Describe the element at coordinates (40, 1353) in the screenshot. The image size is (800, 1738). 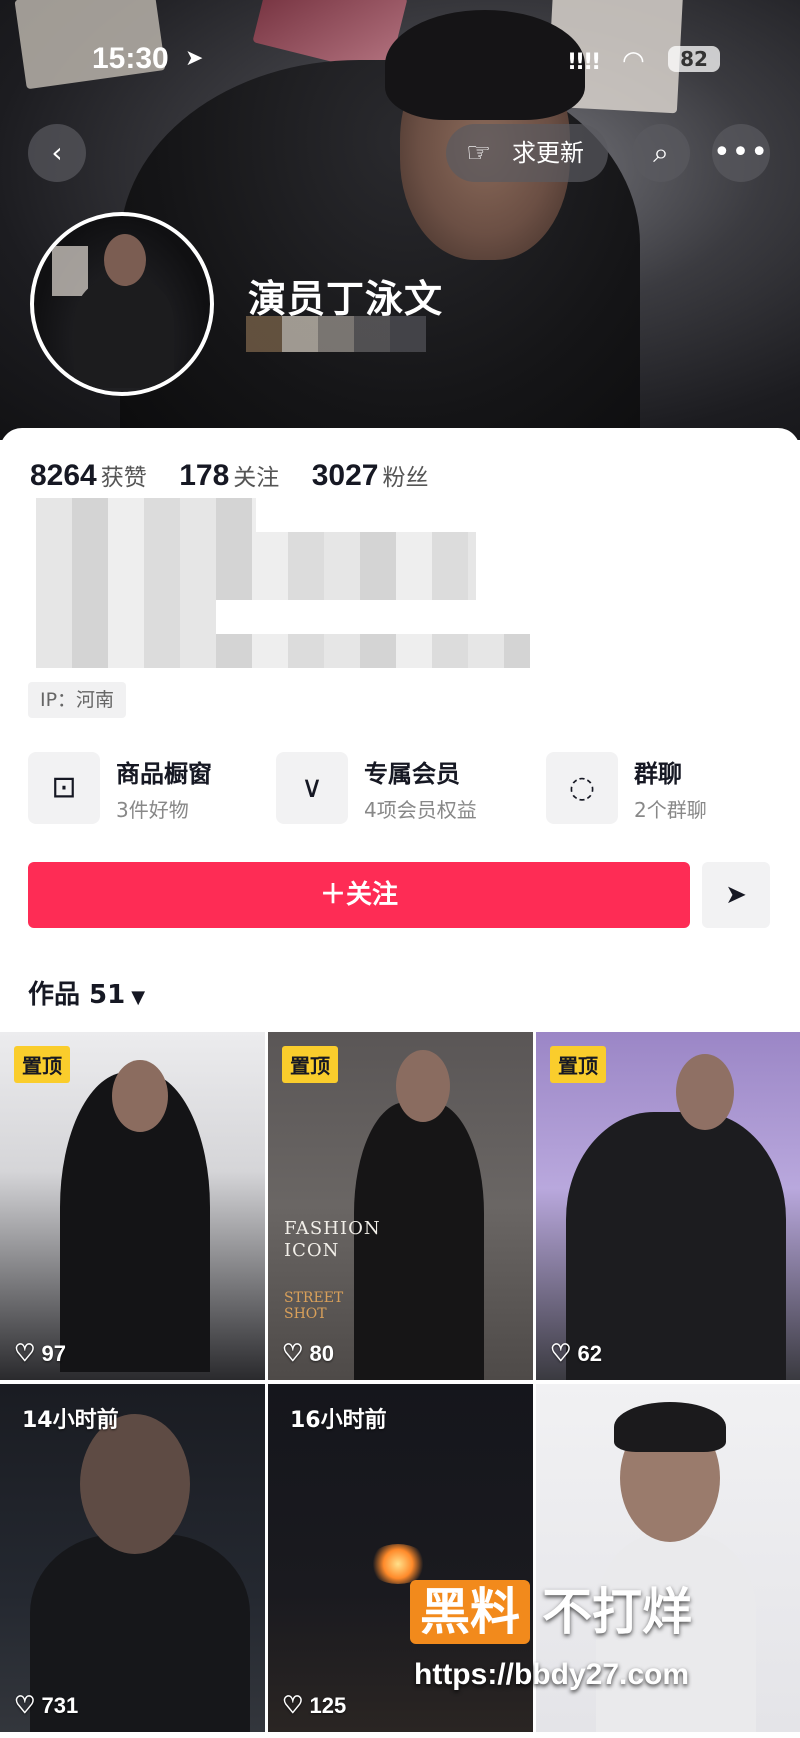
I see `like-count: ♡ 97` at that location.